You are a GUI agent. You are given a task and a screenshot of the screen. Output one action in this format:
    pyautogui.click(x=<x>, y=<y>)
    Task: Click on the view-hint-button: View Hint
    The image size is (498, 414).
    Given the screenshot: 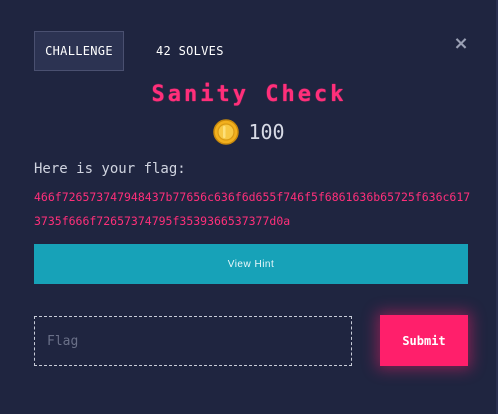 What is the action you would take?
    pyautogui.click(x=251, y=264)
    